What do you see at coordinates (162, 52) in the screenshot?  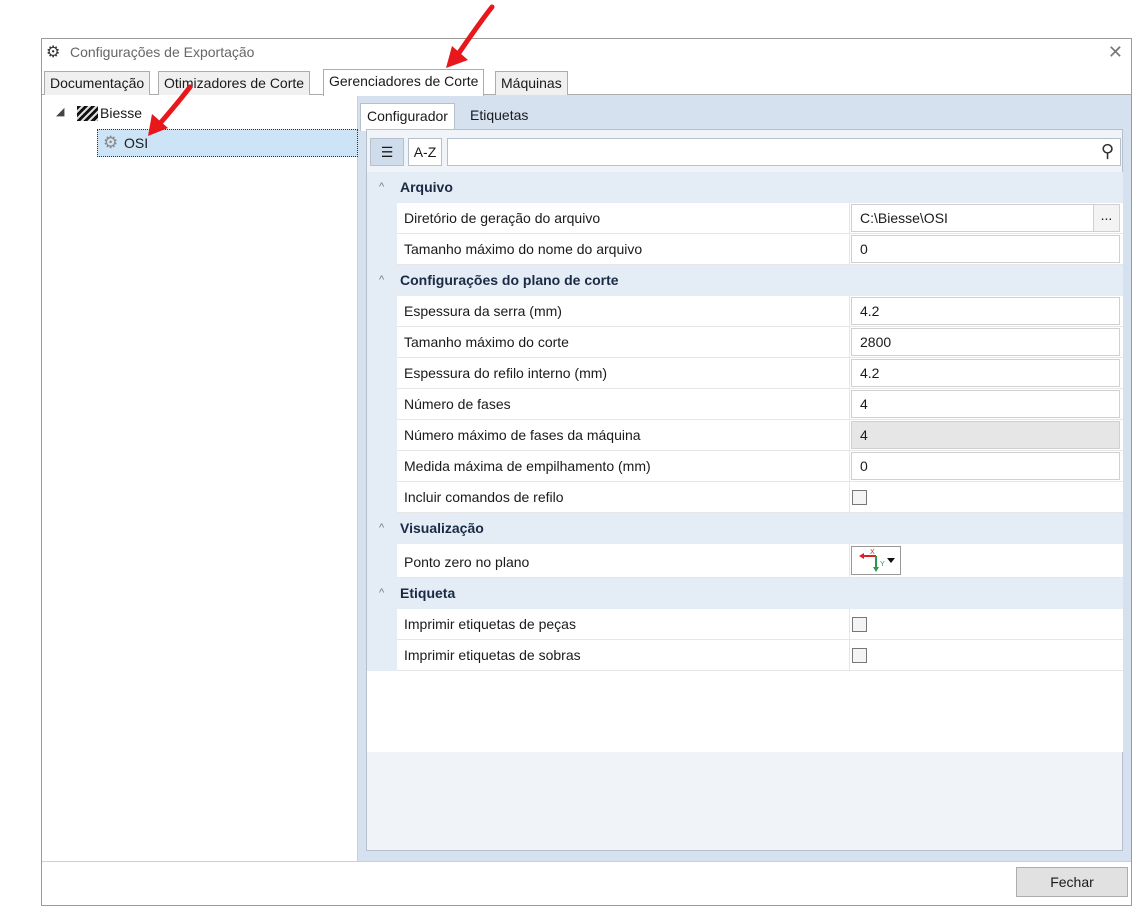 I see `window-title: Configurações de Exportação` at bounding box center [162, 52].